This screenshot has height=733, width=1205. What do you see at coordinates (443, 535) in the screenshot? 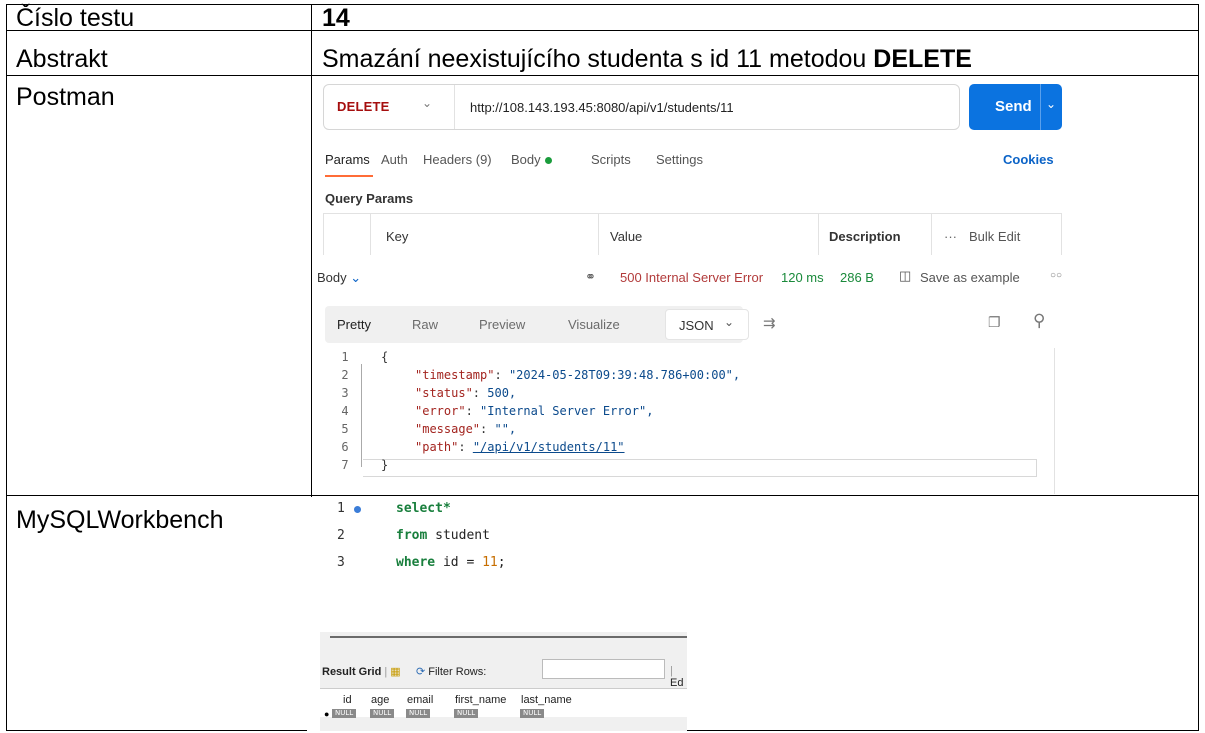
I see `sql-line: from student` at bounding box center [443, 535].